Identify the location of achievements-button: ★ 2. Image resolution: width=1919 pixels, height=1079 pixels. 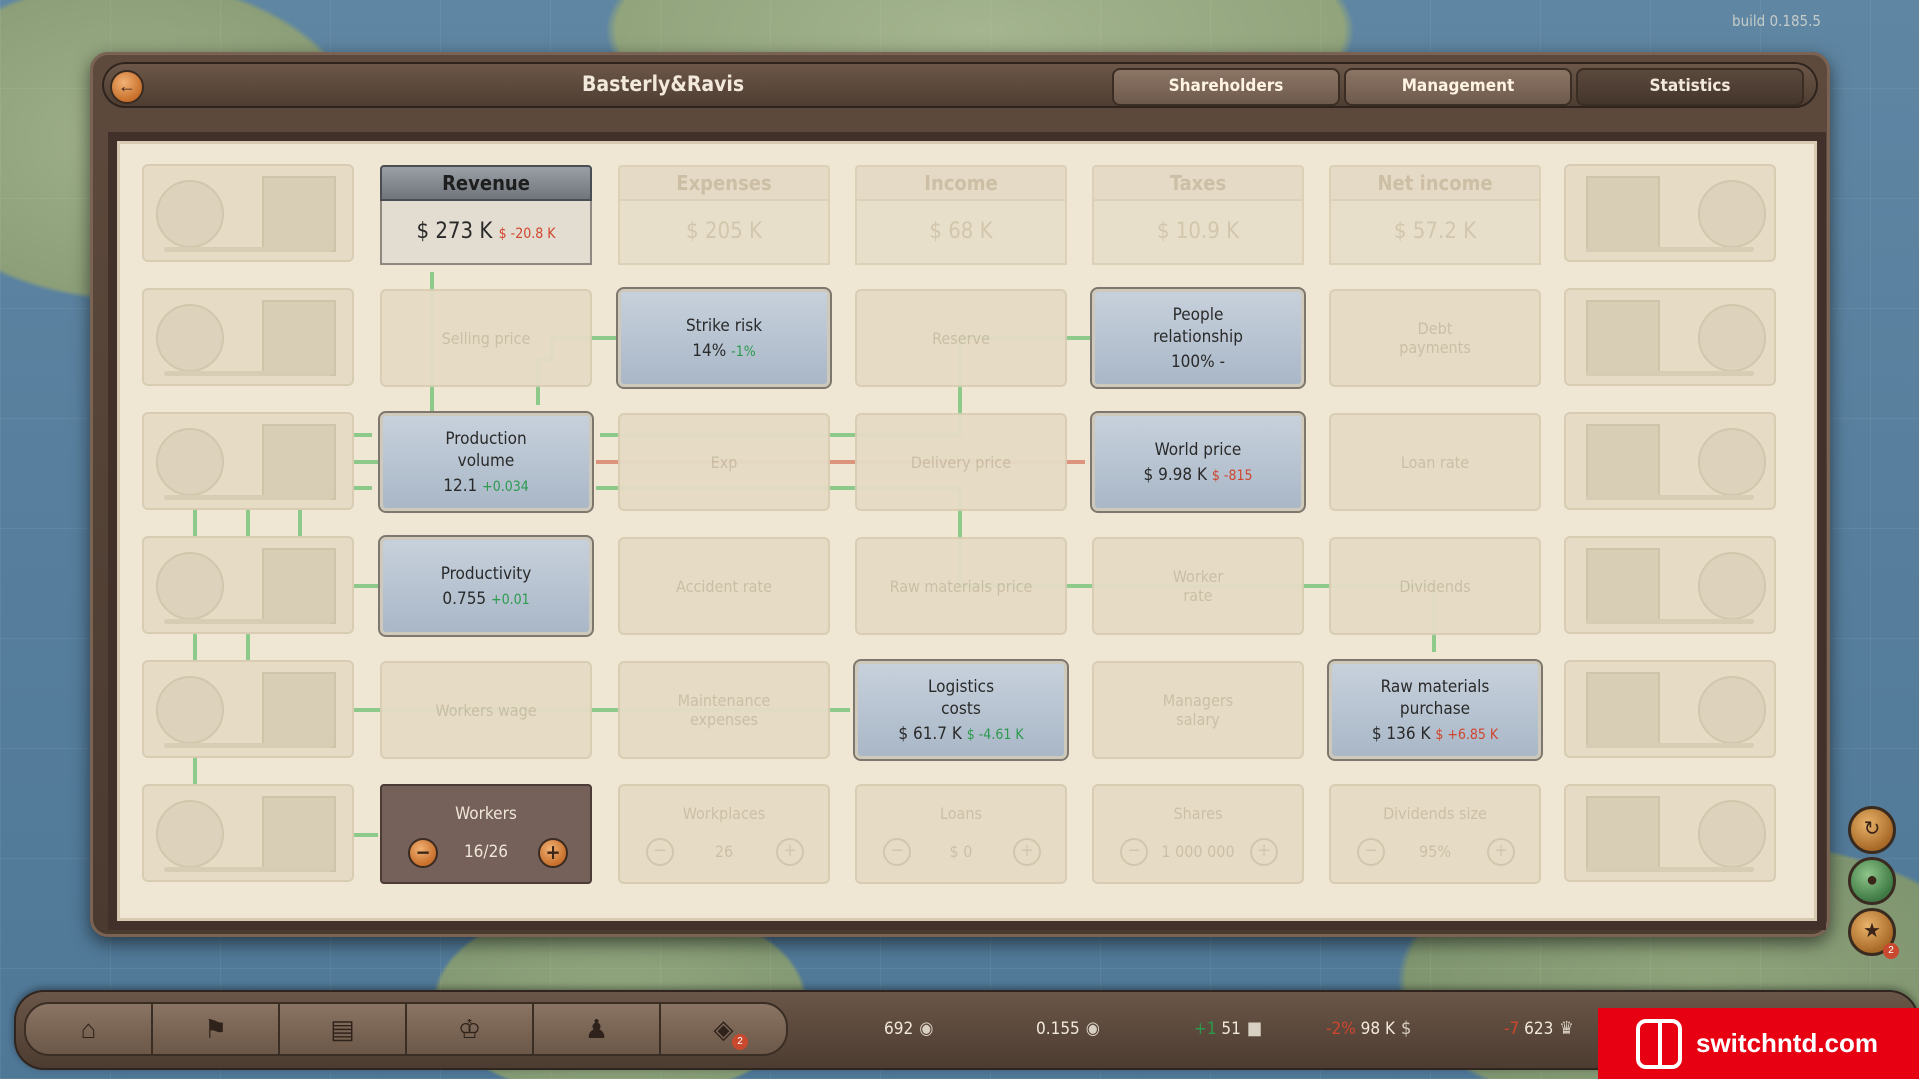
(1873, 933).